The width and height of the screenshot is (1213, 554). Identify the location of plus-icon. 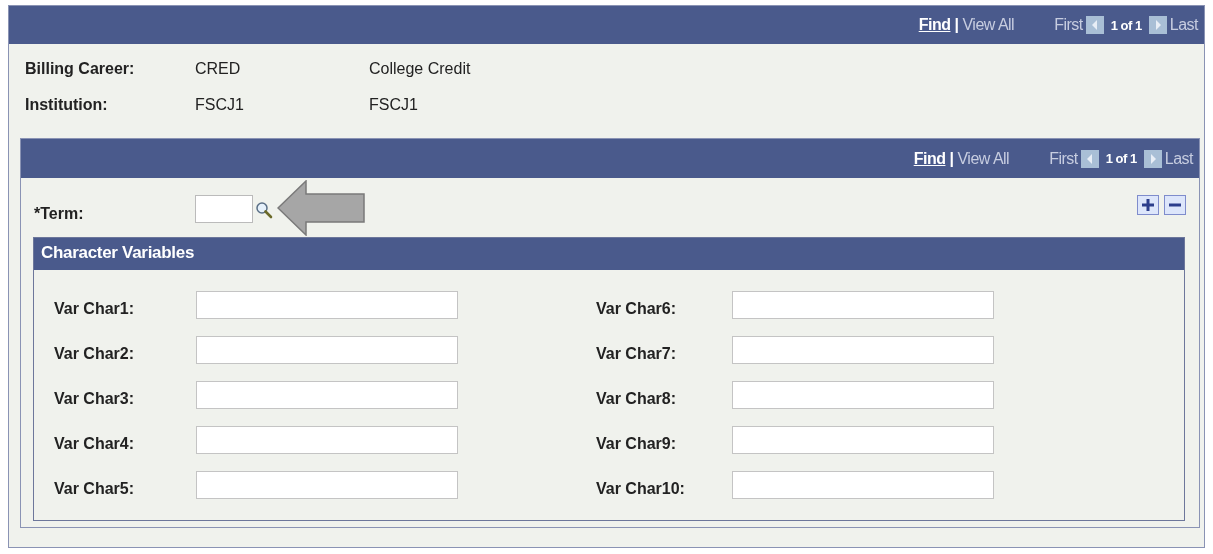
(1148, 205).